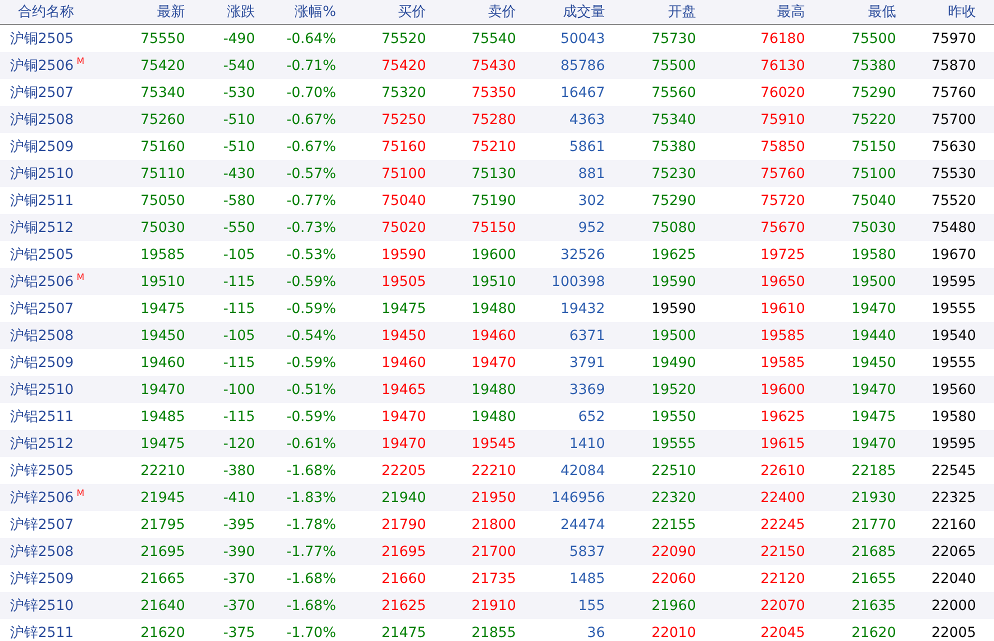 The height and width of the screenshot is (641, 994). I want to click on price-cell: 21625, so click(403, 606).